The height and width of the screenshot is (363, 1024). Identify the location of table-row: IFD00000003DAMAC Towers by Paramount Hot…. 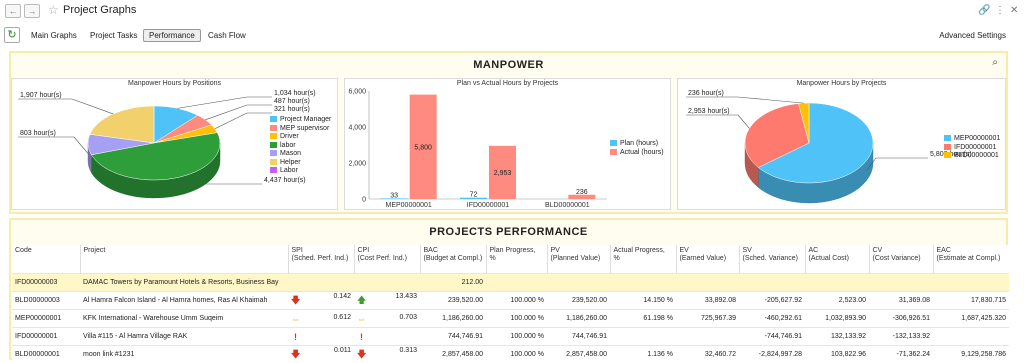
(510, 283).